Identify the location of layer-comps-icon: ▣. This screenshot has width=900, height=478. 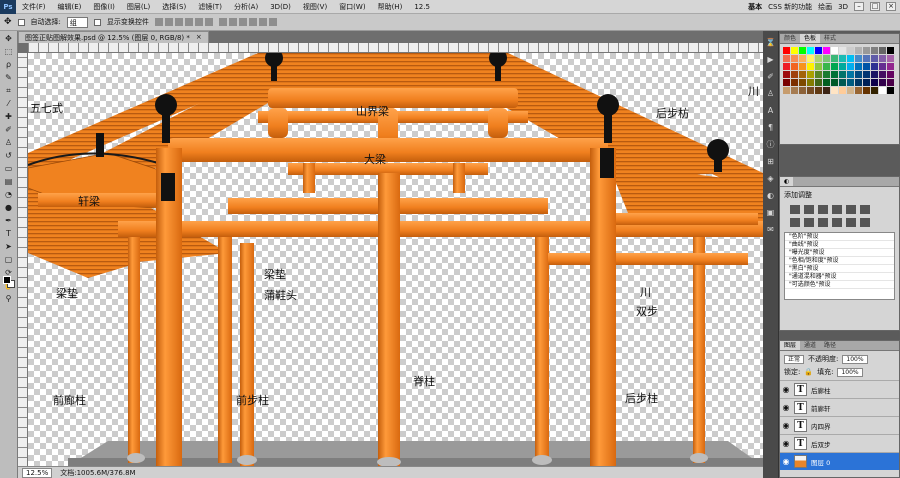
(771, 212).